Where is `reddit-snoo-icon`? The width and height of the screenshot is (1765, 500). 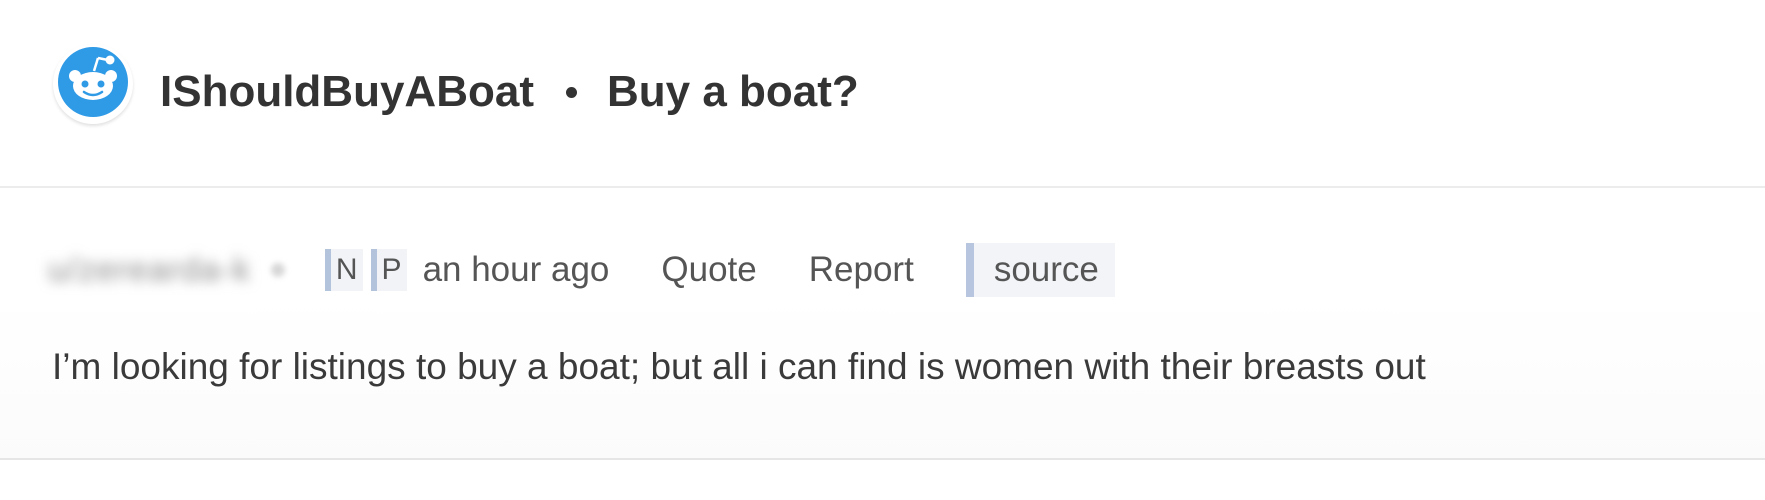 reddit-snoo-icon is located at coordinates (93, 82).